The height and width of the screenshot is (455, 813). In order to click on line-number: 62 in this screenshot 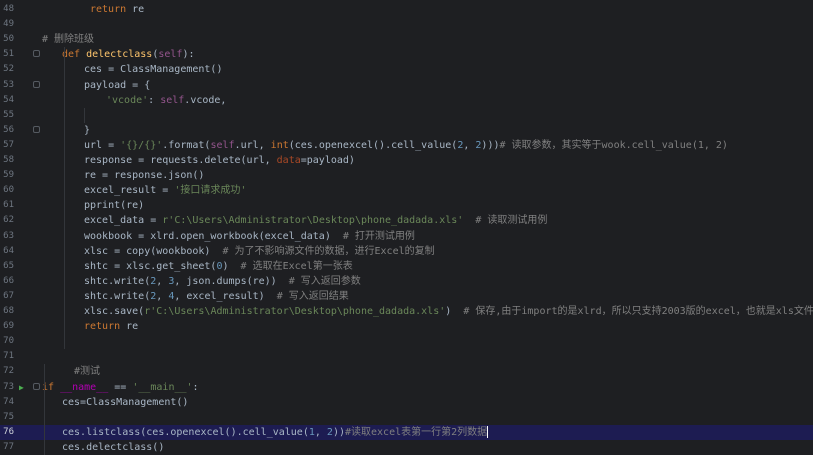, I will do `click(8, 220)`.